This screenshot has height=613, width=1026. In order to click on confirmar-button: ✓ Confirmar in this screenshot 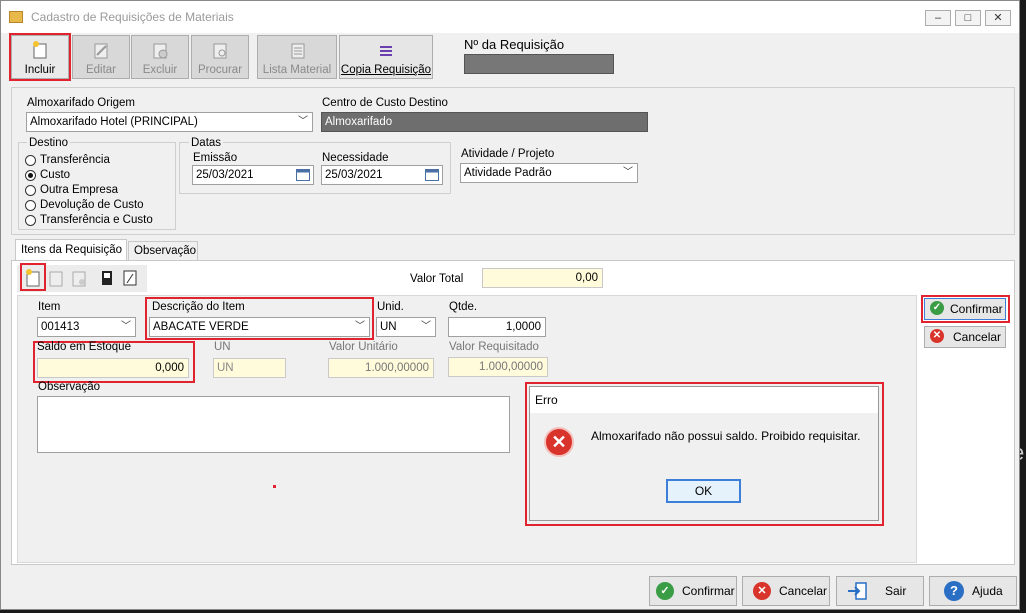, I will do `click(693, 591)`.